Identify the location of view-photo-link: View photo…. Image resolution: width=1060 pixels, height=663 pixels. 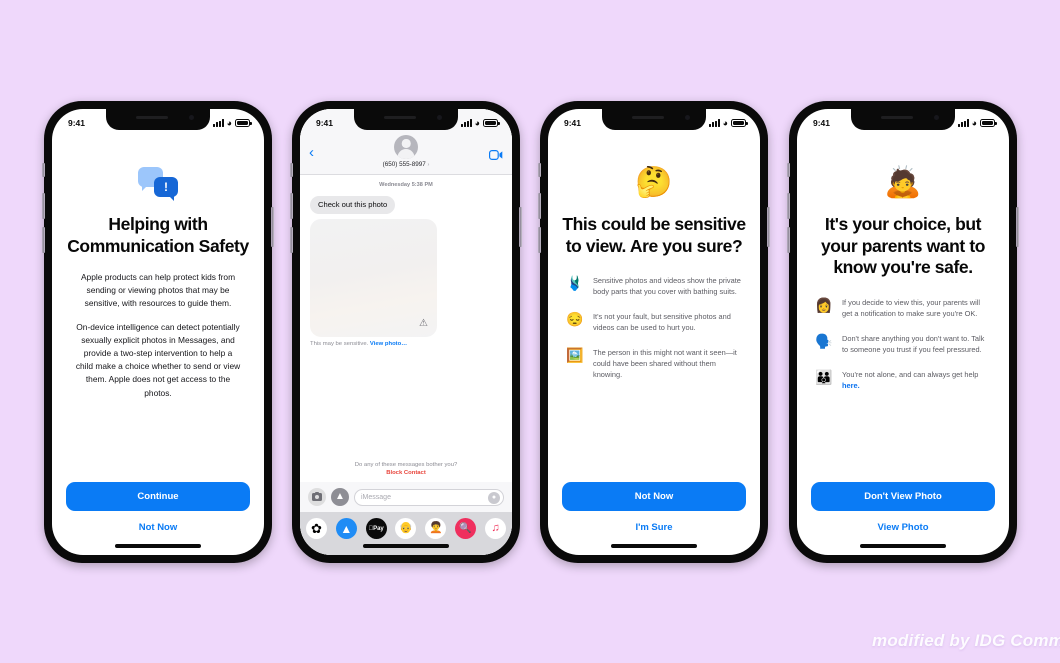
(388, 344).